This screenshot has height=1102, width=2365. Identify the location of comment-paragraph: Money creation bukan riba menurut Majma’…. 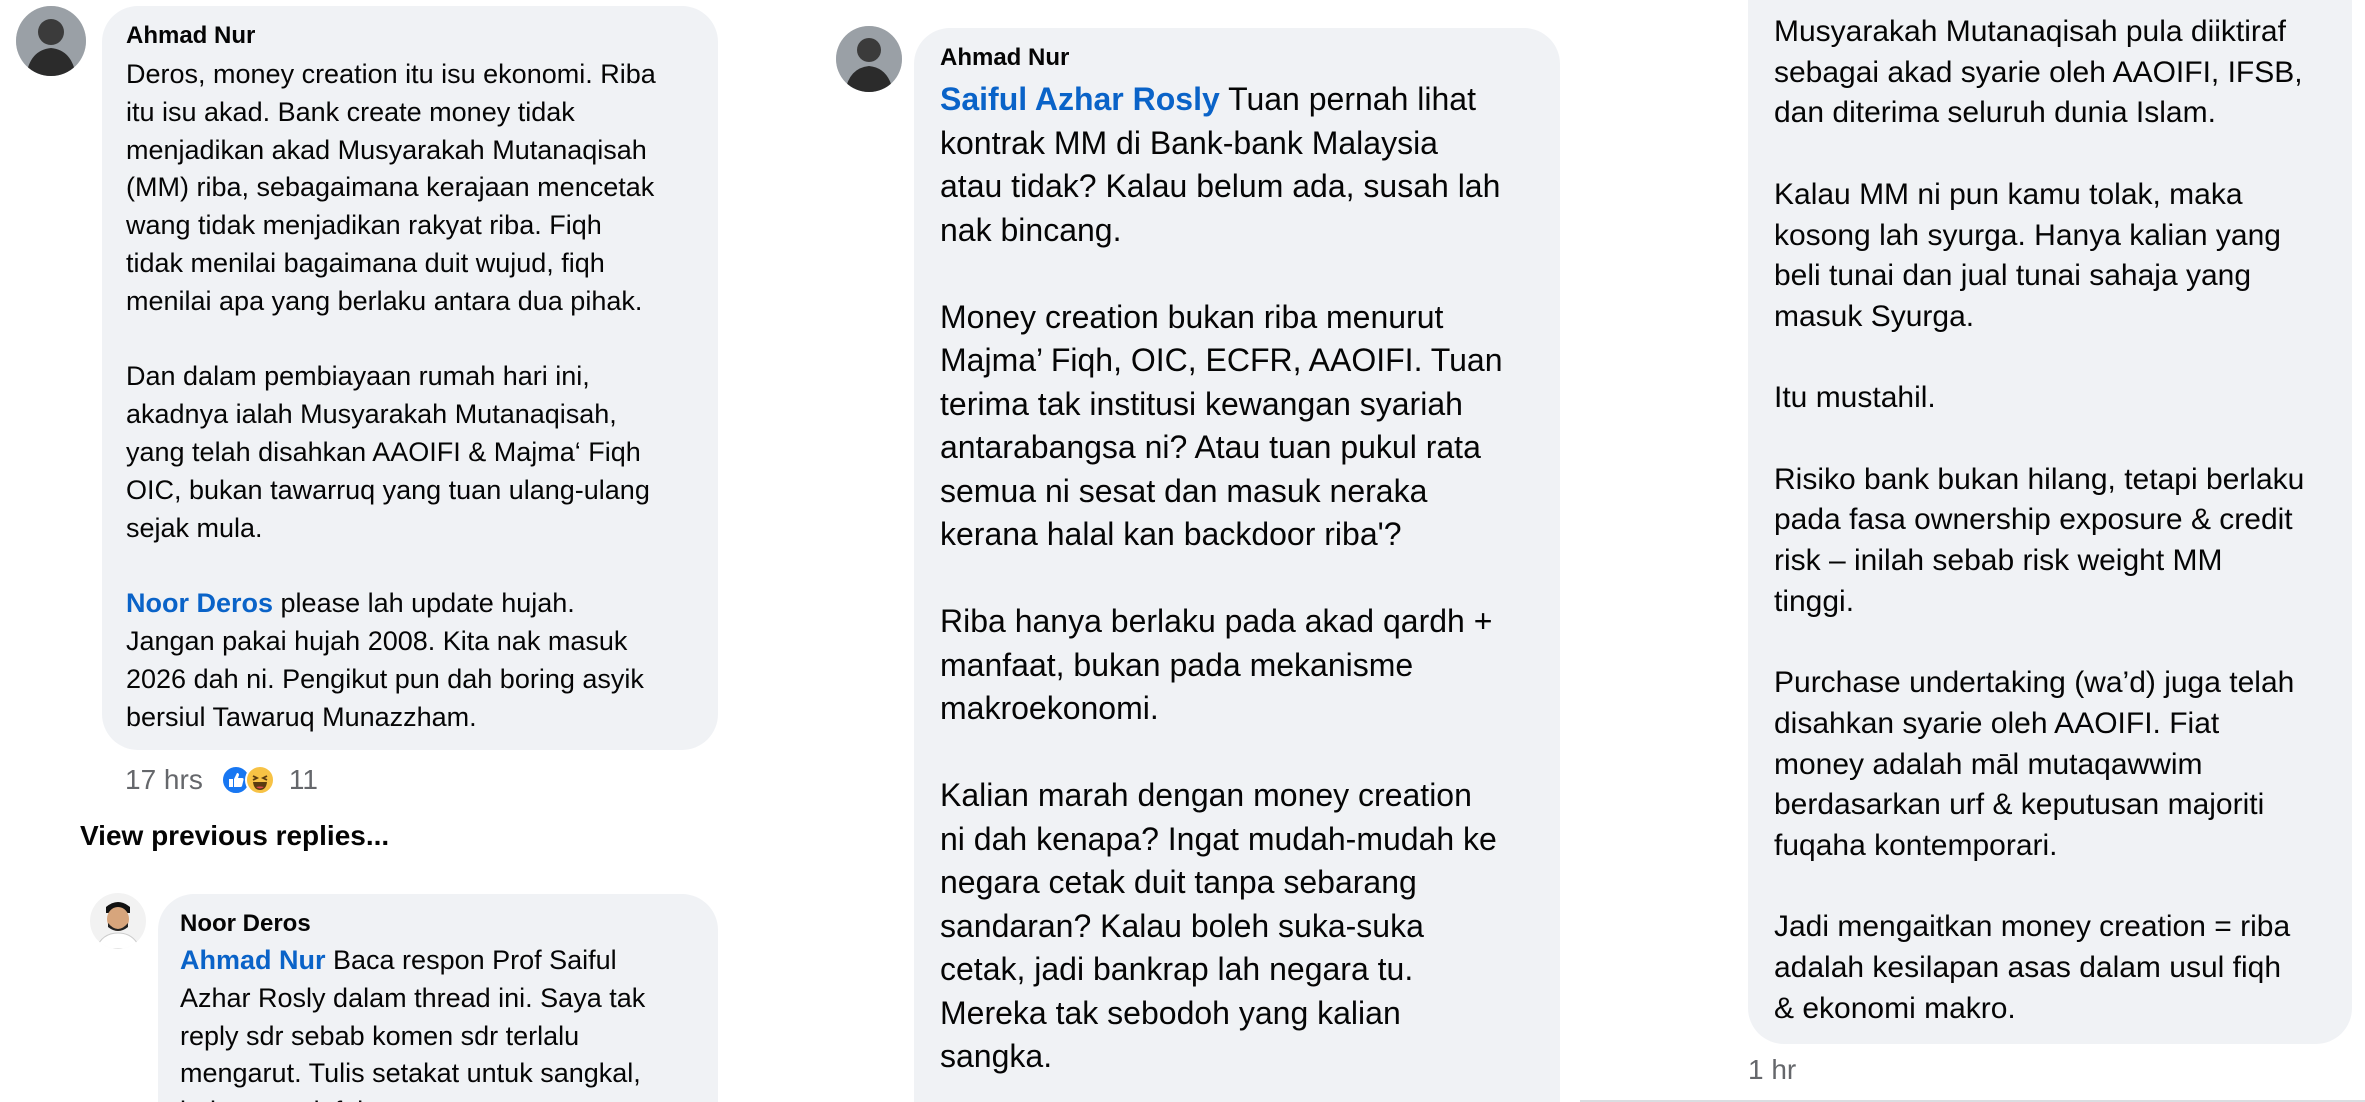
(1221, 425).